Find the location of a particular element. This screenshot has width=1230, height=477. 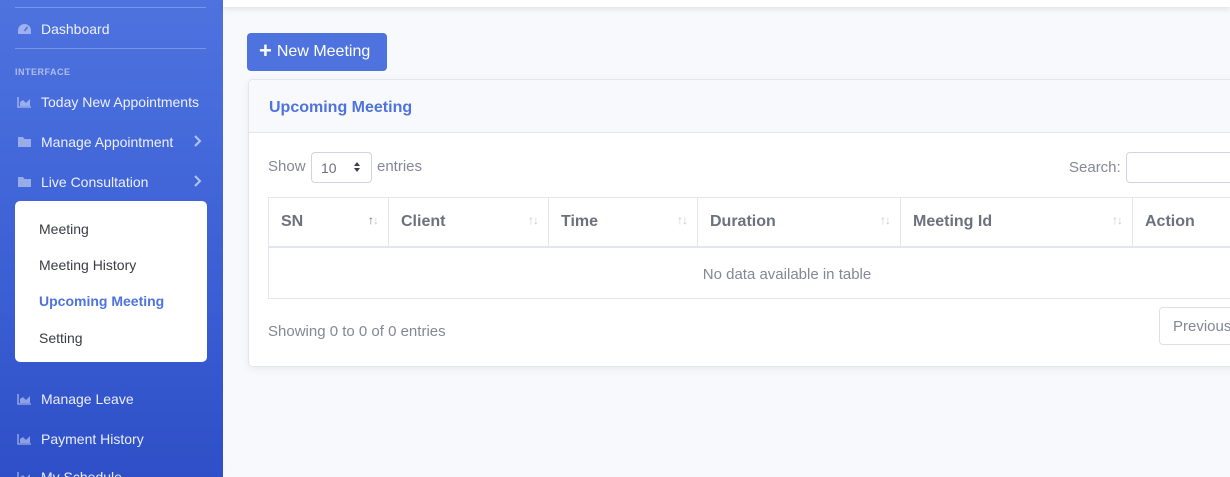

empty-row: No data available in table is located at coordinates (749, 274).